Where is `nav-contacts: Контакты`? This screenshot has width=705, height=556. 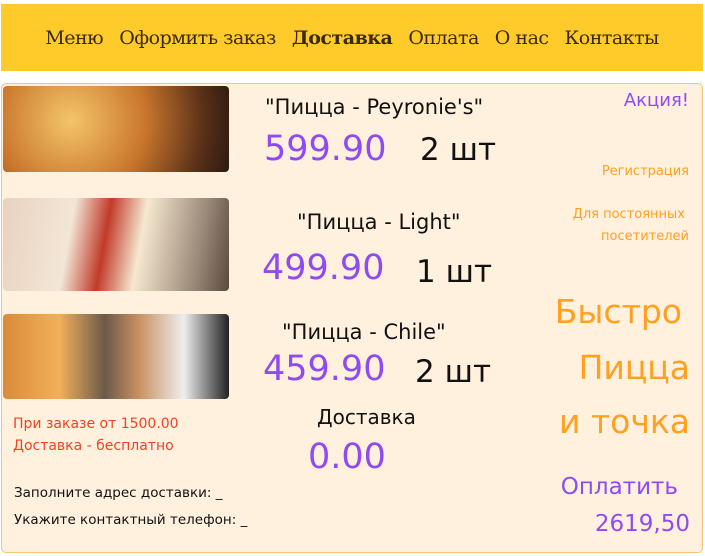 nav-contacts: Контакты is located at coordinates (612, 38).